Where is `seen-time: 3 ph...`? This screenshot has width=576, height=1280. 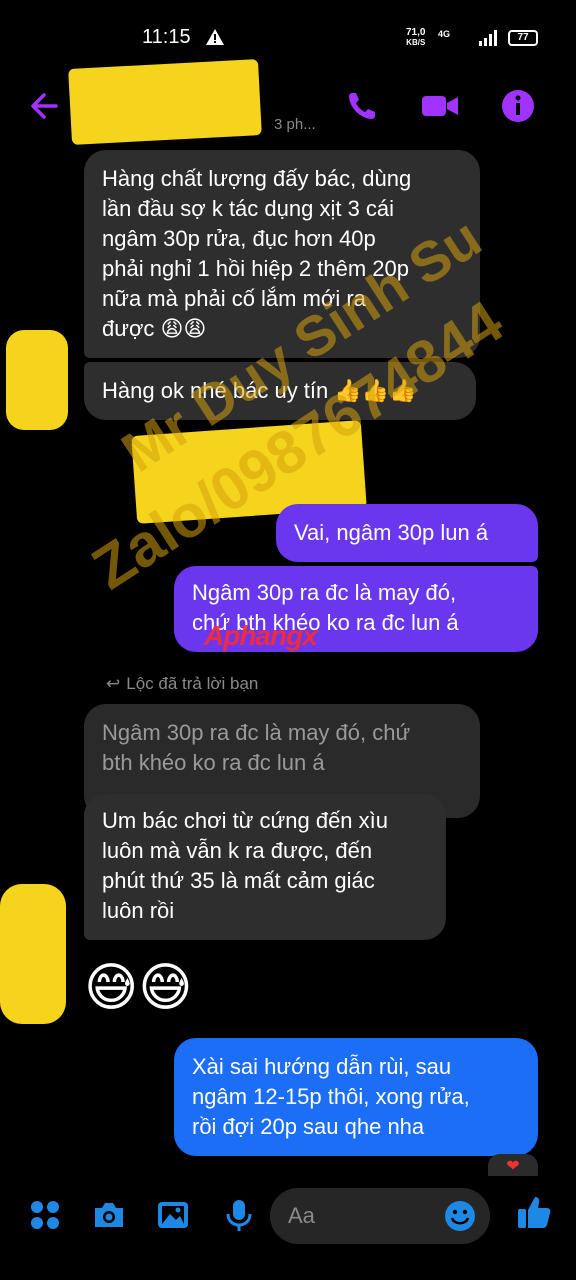
seen-time: 3 ph... is located at coordinates (295, 124).